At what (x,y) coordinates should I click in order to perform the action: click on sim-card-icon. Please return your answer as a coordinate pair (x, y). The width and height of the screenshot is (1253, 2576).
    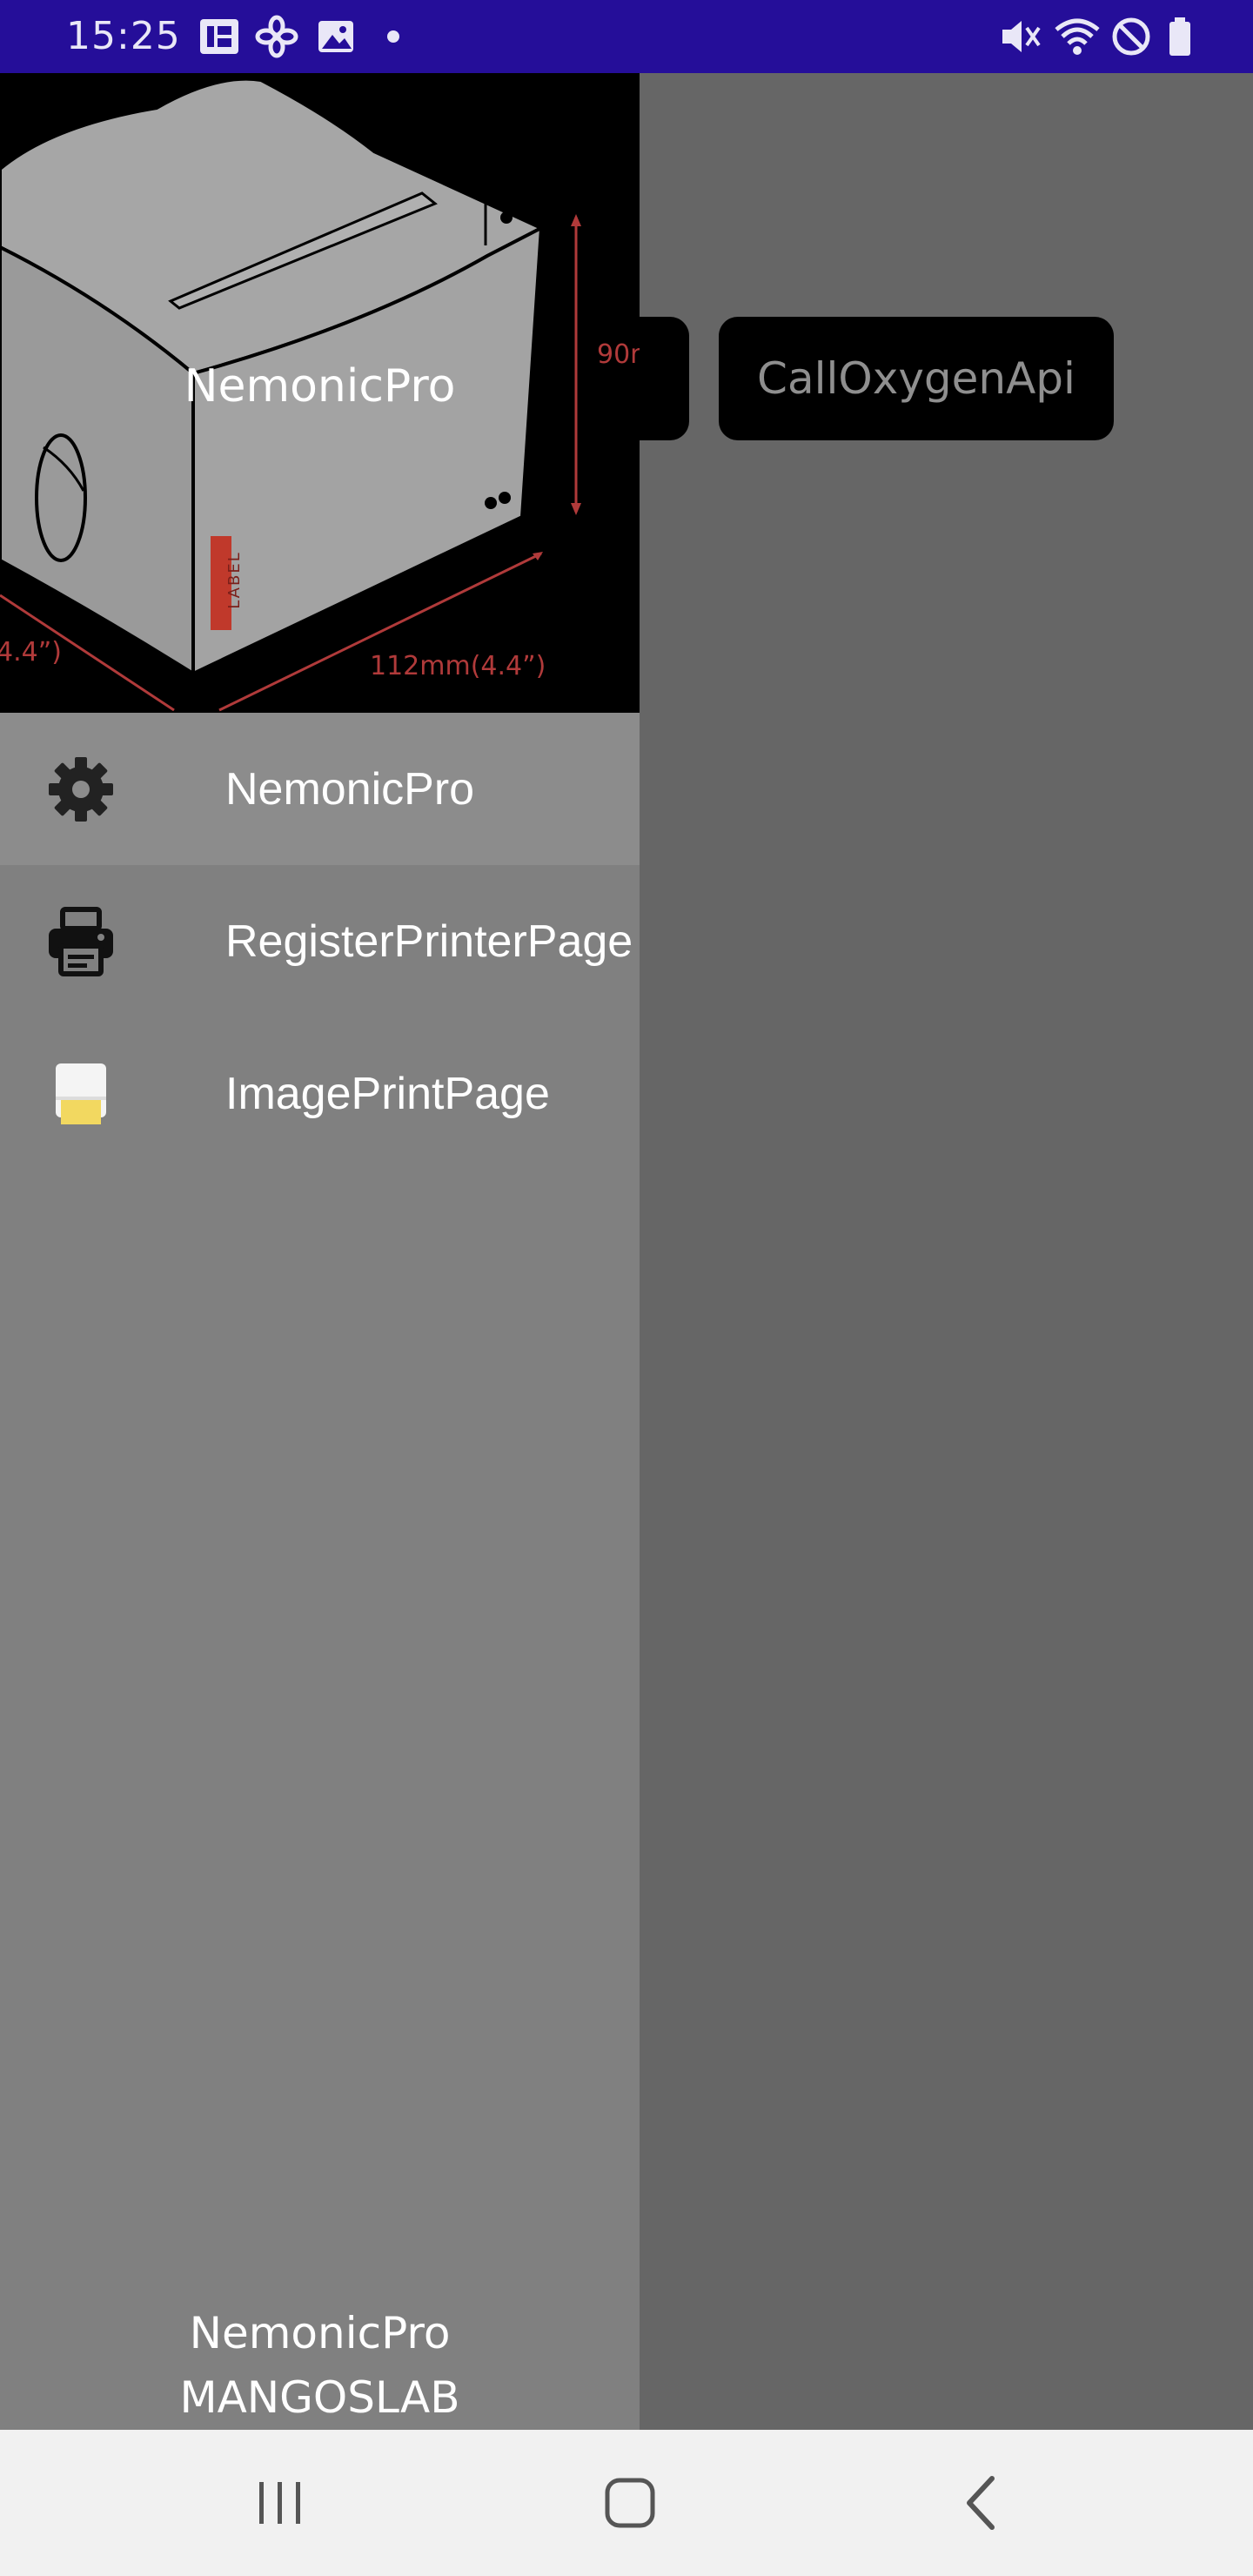
    Looking at the image, I should click on (219, 37).